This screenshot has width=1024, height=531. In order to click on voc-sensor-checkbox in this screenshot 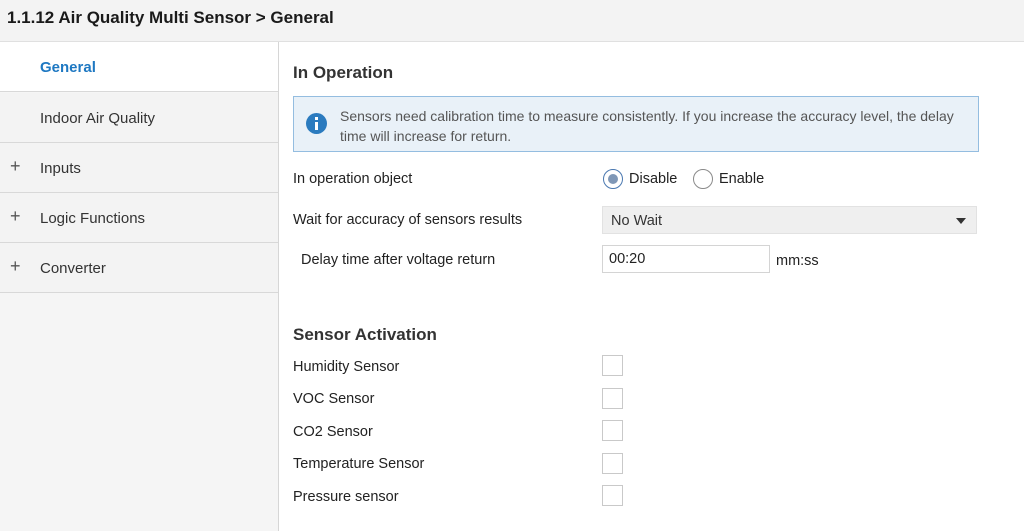, I will do `click(612, 398)`.